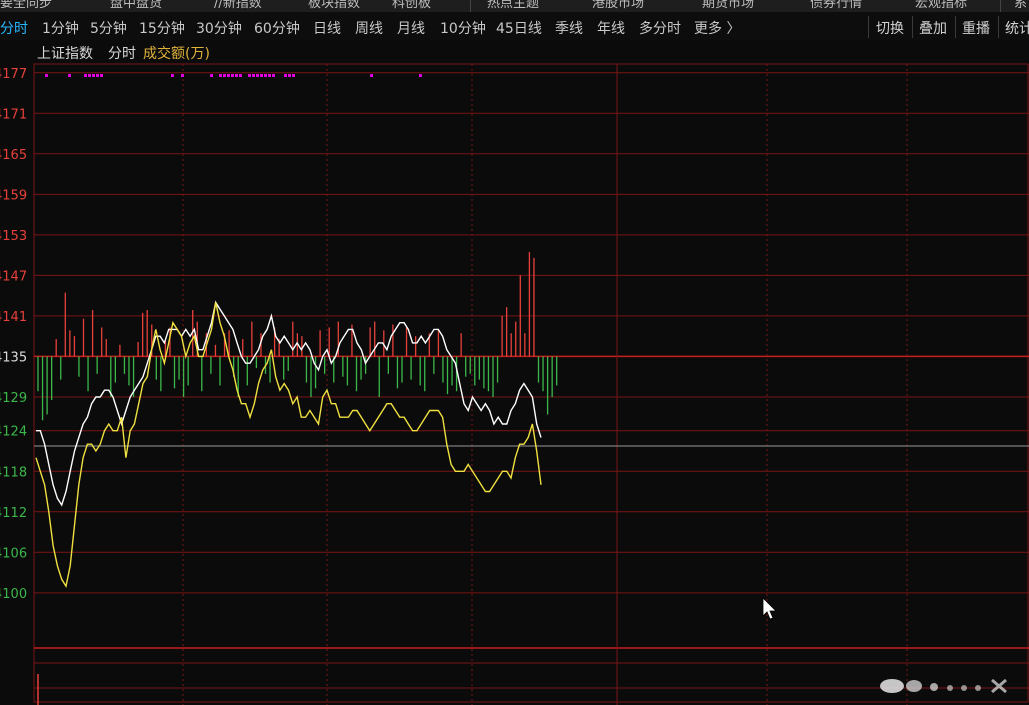 The image size is (1029, 705). I want to click on y-tick-label: 4118, so click(13, 472).